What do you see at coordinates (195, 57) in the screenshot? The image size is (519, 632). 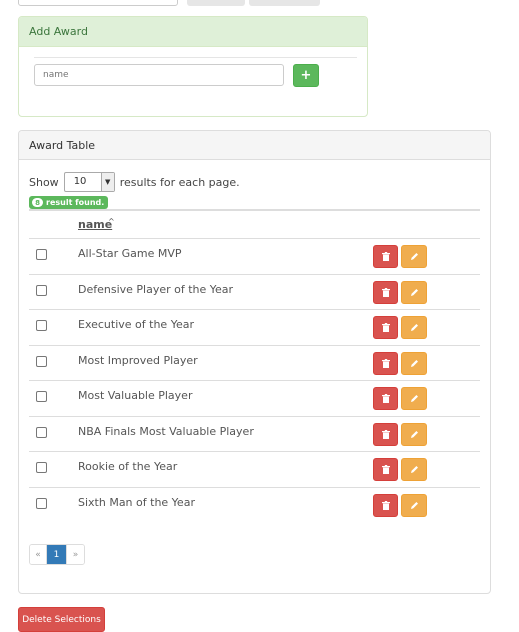 I see `divider` at bounding box center [195, 57].